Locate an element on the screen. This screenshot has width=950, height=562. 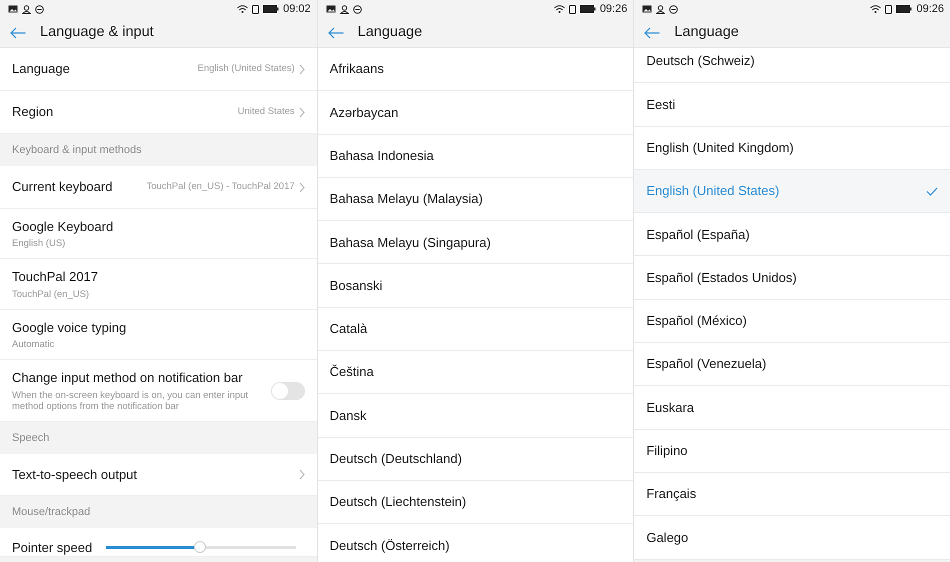
language-option: Deutsch (Österreich) is located at coordinates (476, 543).